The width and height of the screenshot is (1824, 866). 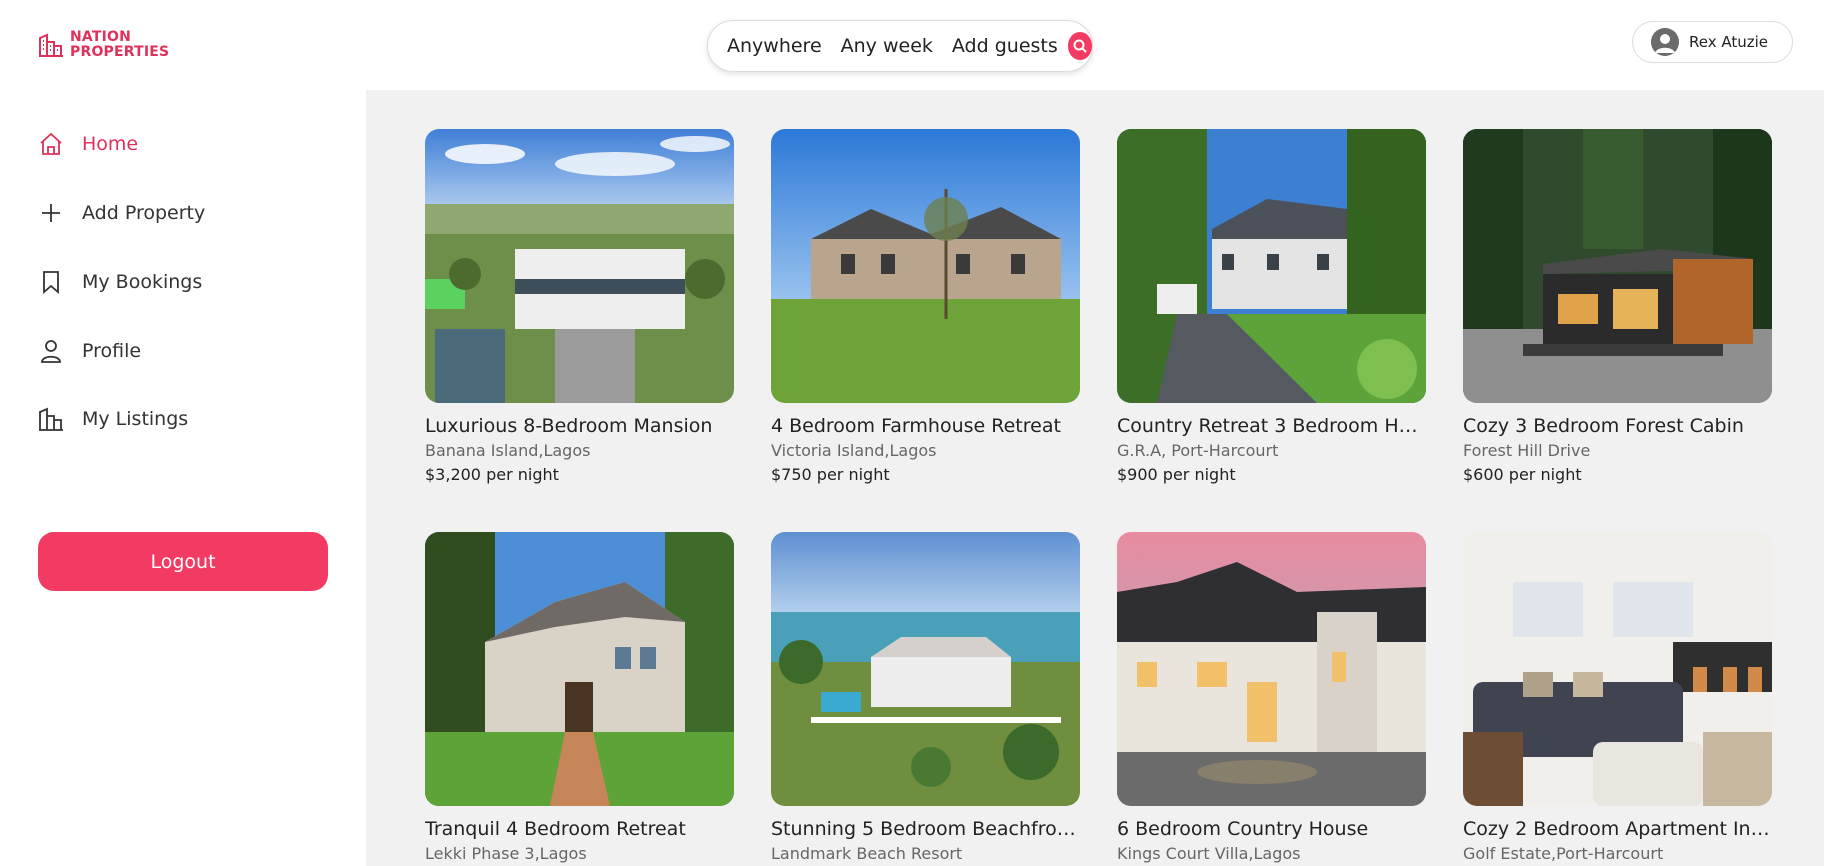 What do you see at coordinates (51, 45) in the screenshot?
I see `building-logo-icon` at bounding box center [51, 45].